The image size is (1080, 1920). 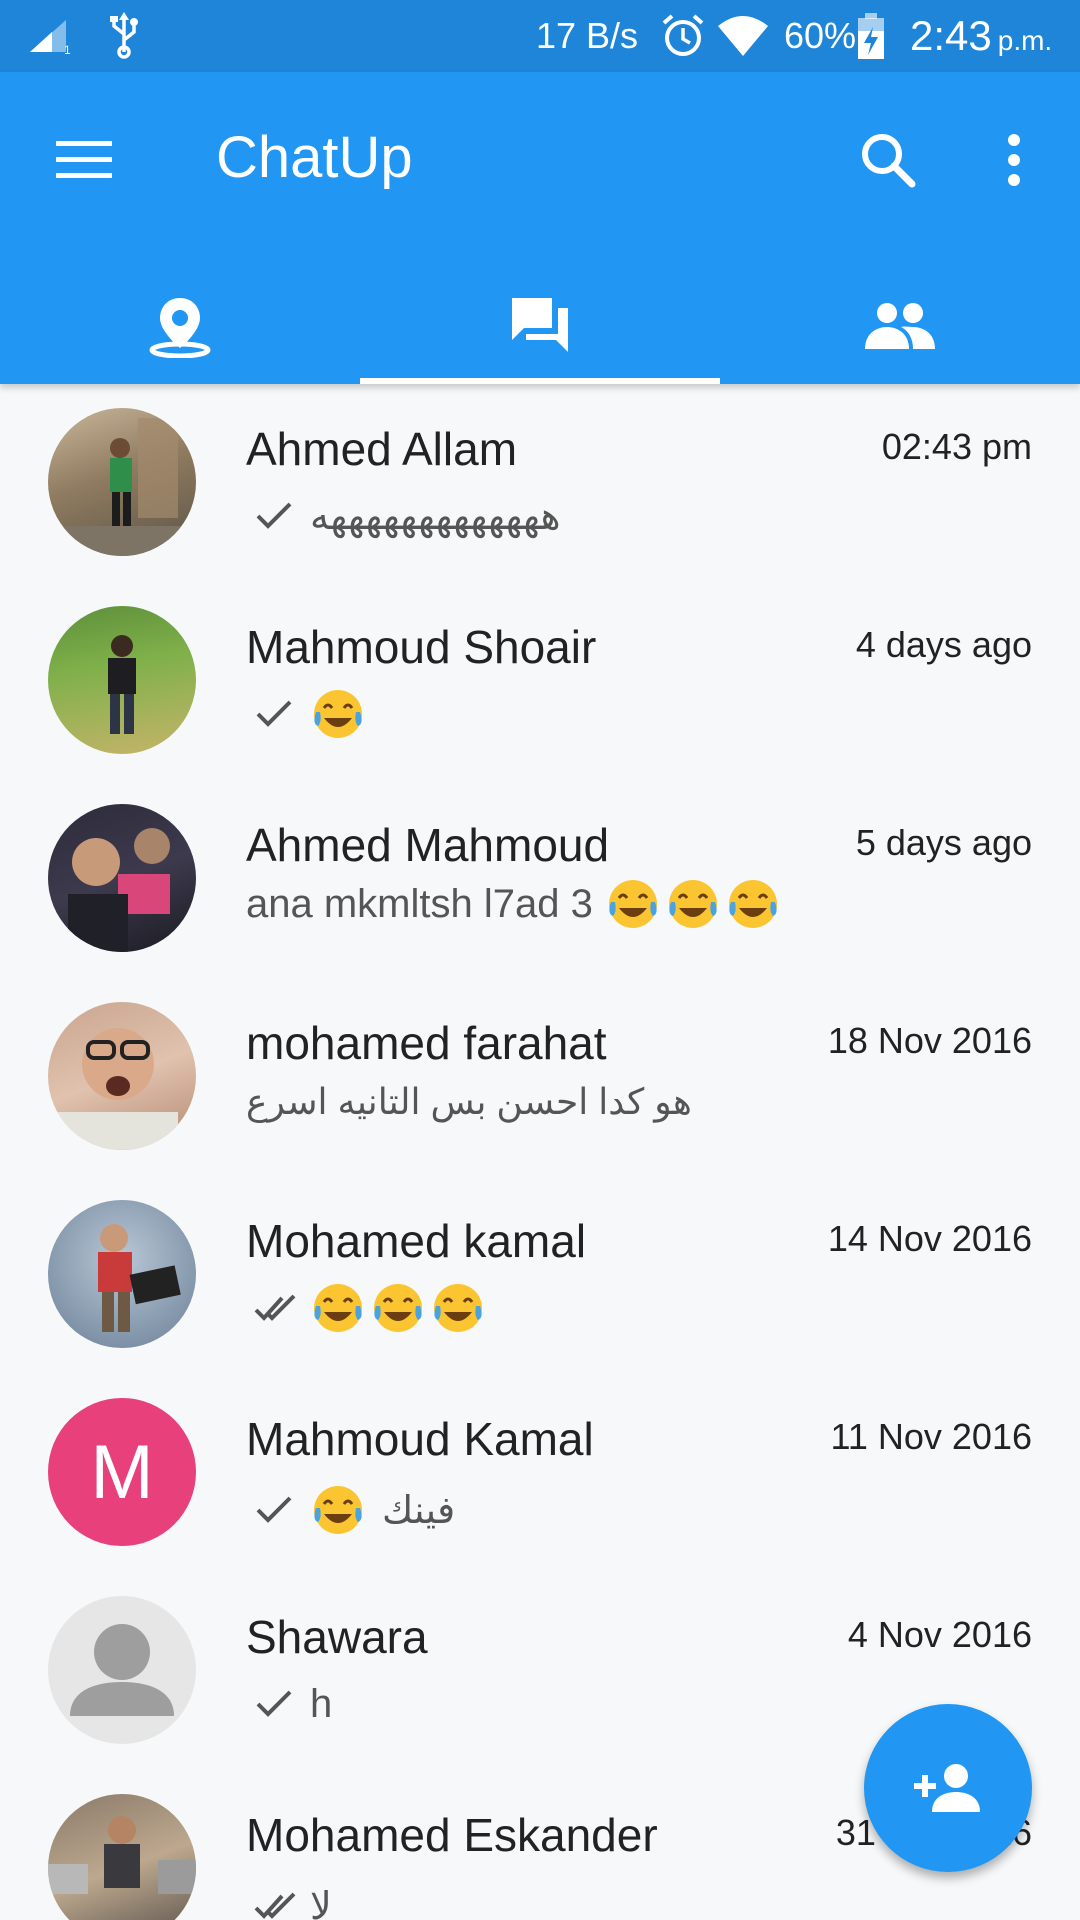 What do you see at coordinates (820, 35) in the screenshot?
I see `battery-percent: 60%` at bounding box center [820, 35].